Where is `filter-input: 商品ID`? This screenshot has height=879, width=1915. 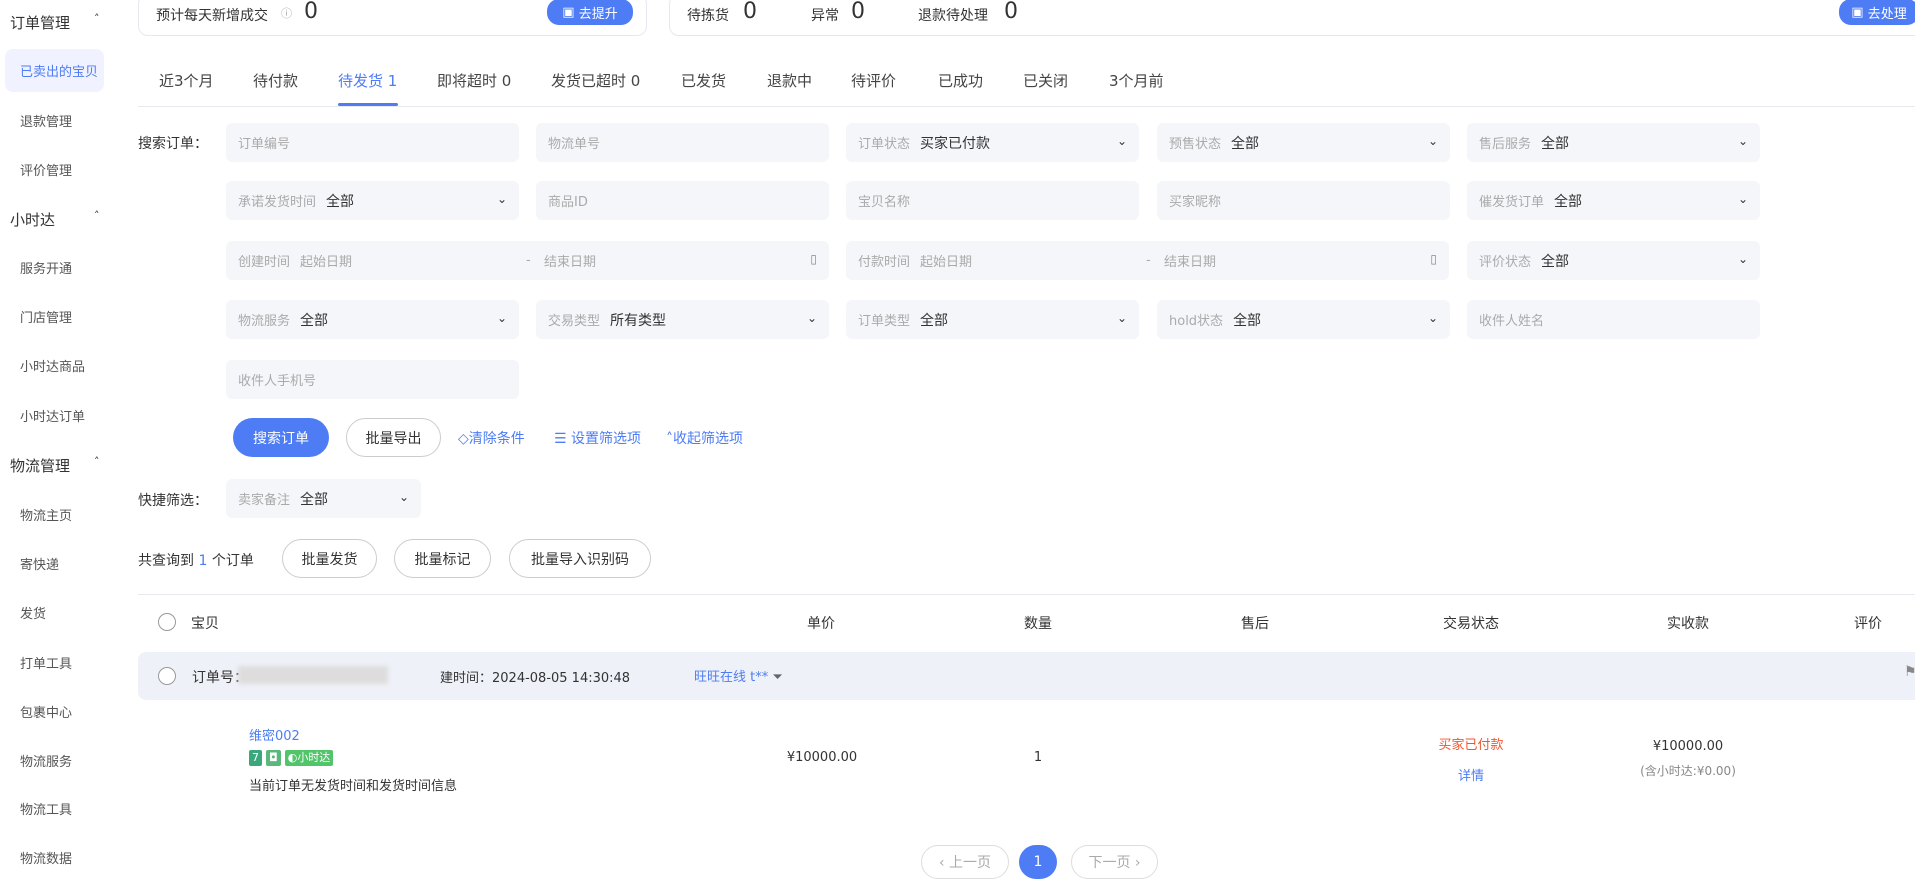 filter-input: 商品ID is located at coordinates (682, 200).